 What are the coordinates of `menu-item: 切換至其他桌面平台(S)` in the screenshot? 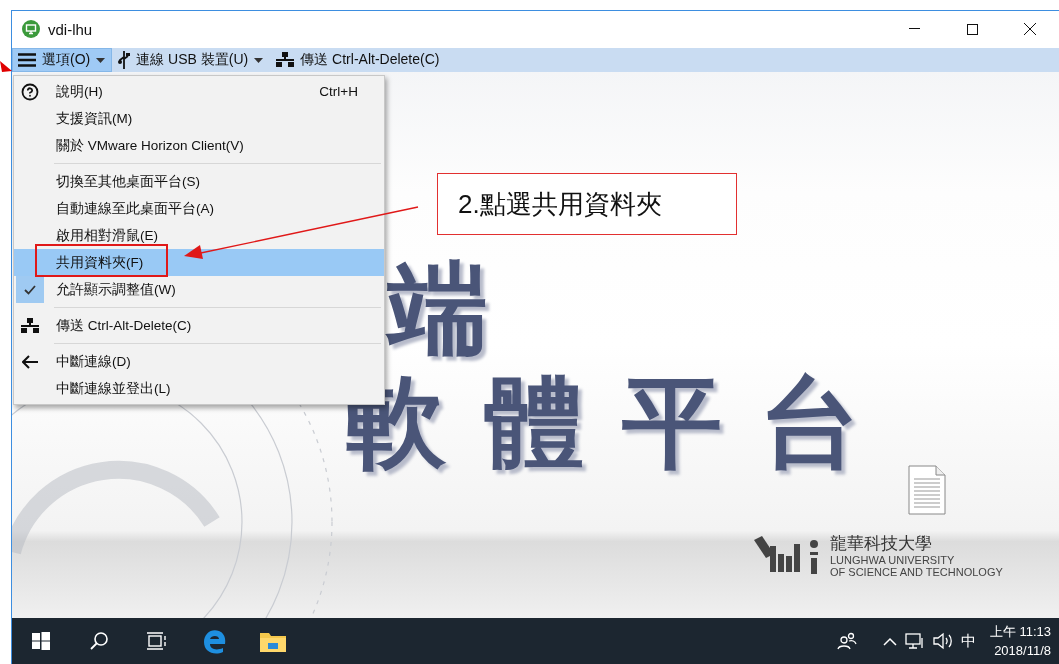 It's located at (199, 181).